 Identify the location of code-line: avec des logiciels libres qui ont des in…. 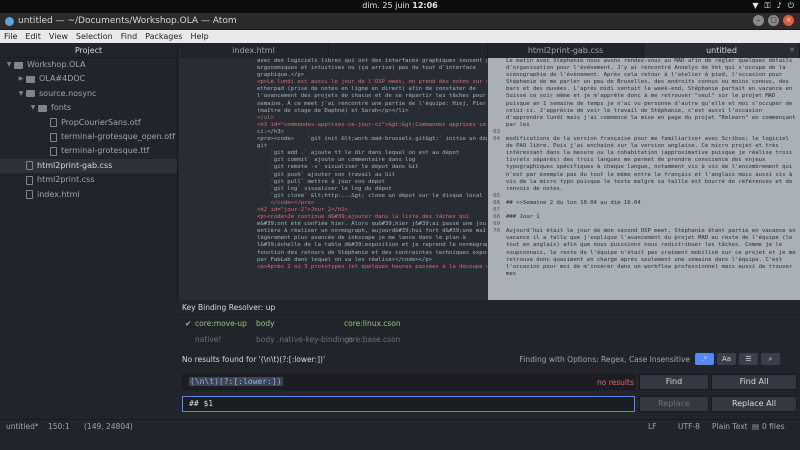
(372, 61).